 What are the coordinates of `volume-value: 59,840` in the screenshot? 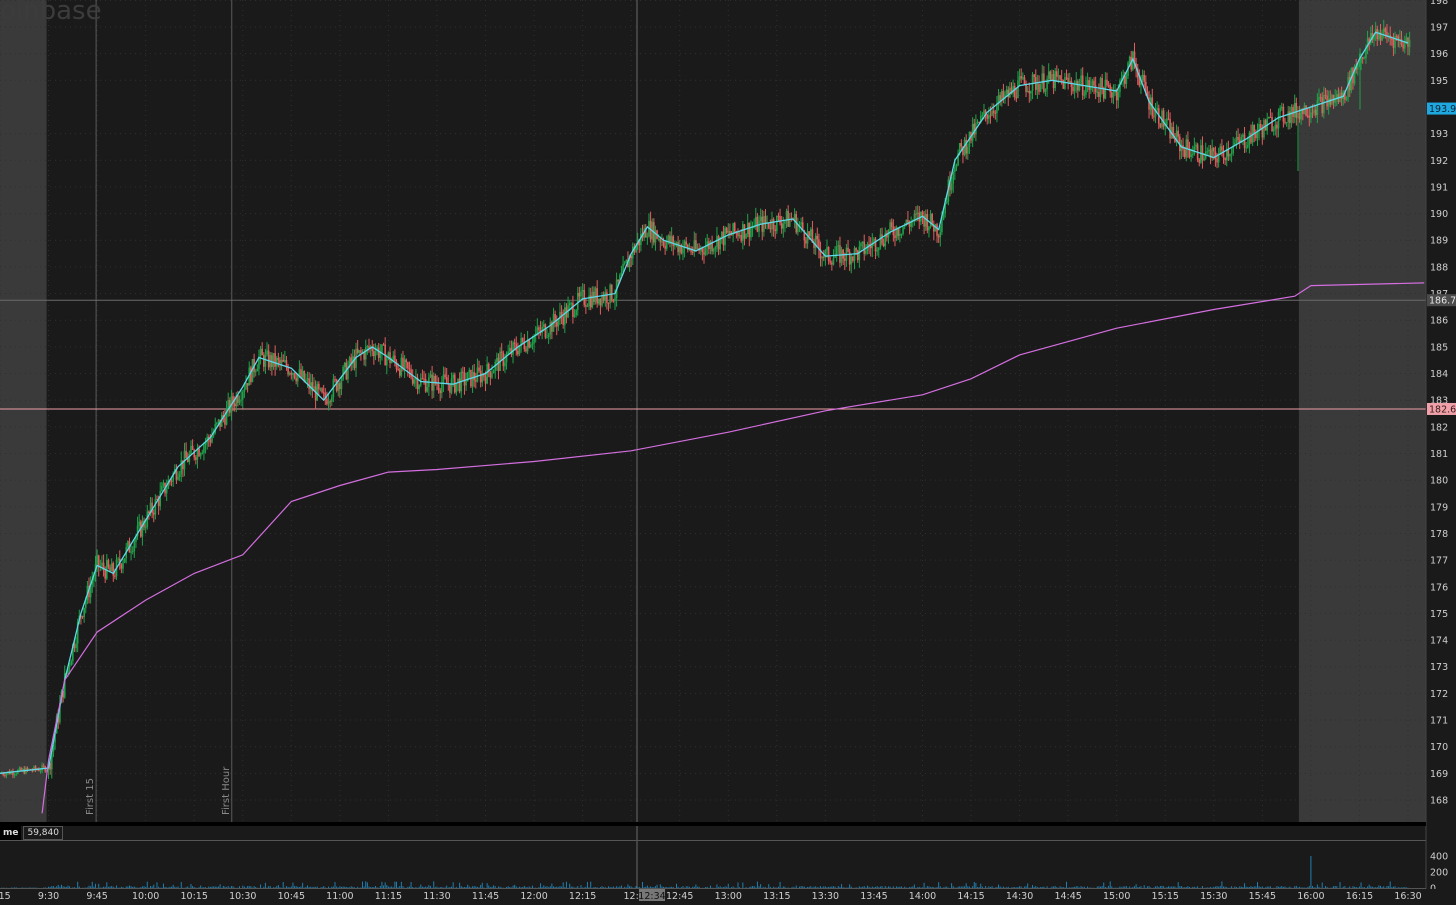 It's located at (43, 833).